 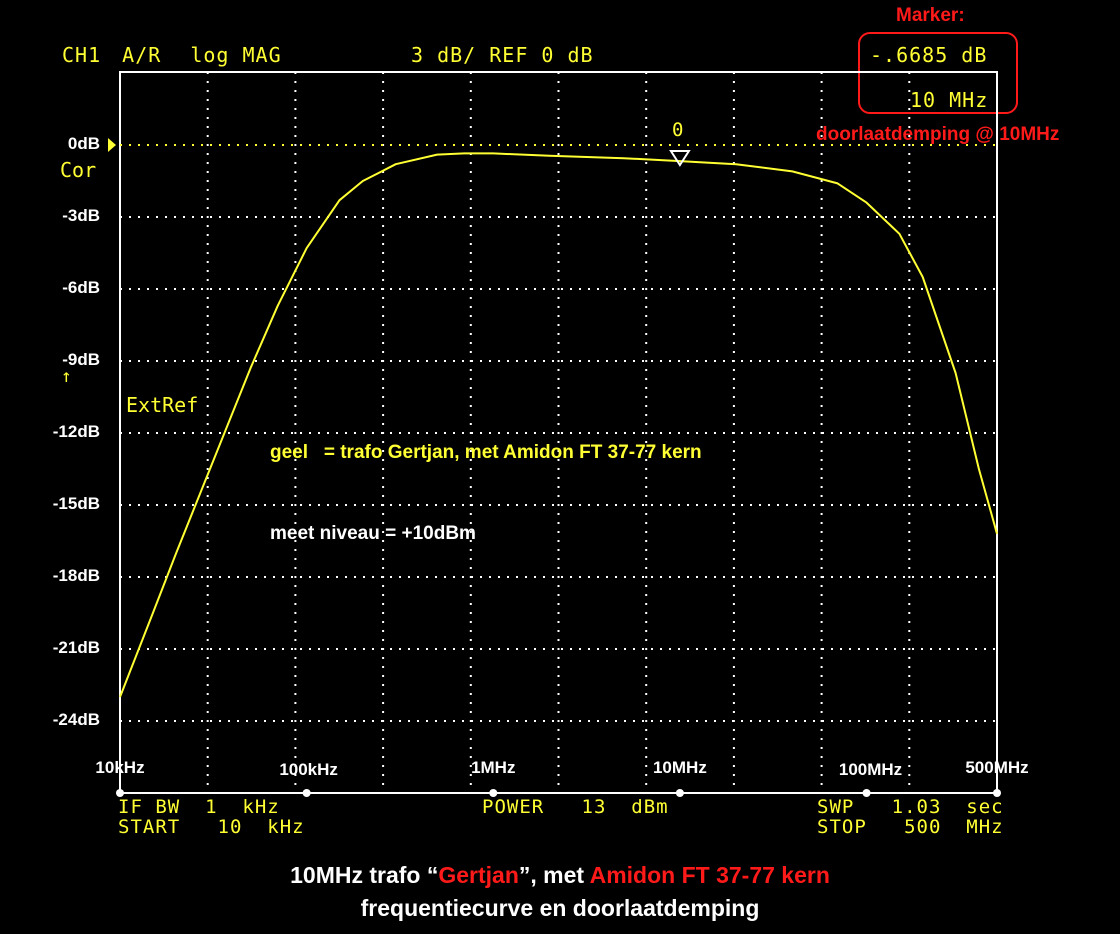 What do you see at coordinates (81, 359) in the screenshot?
I see `y-tick-label: -9dB` at bounding box center [81, 359].